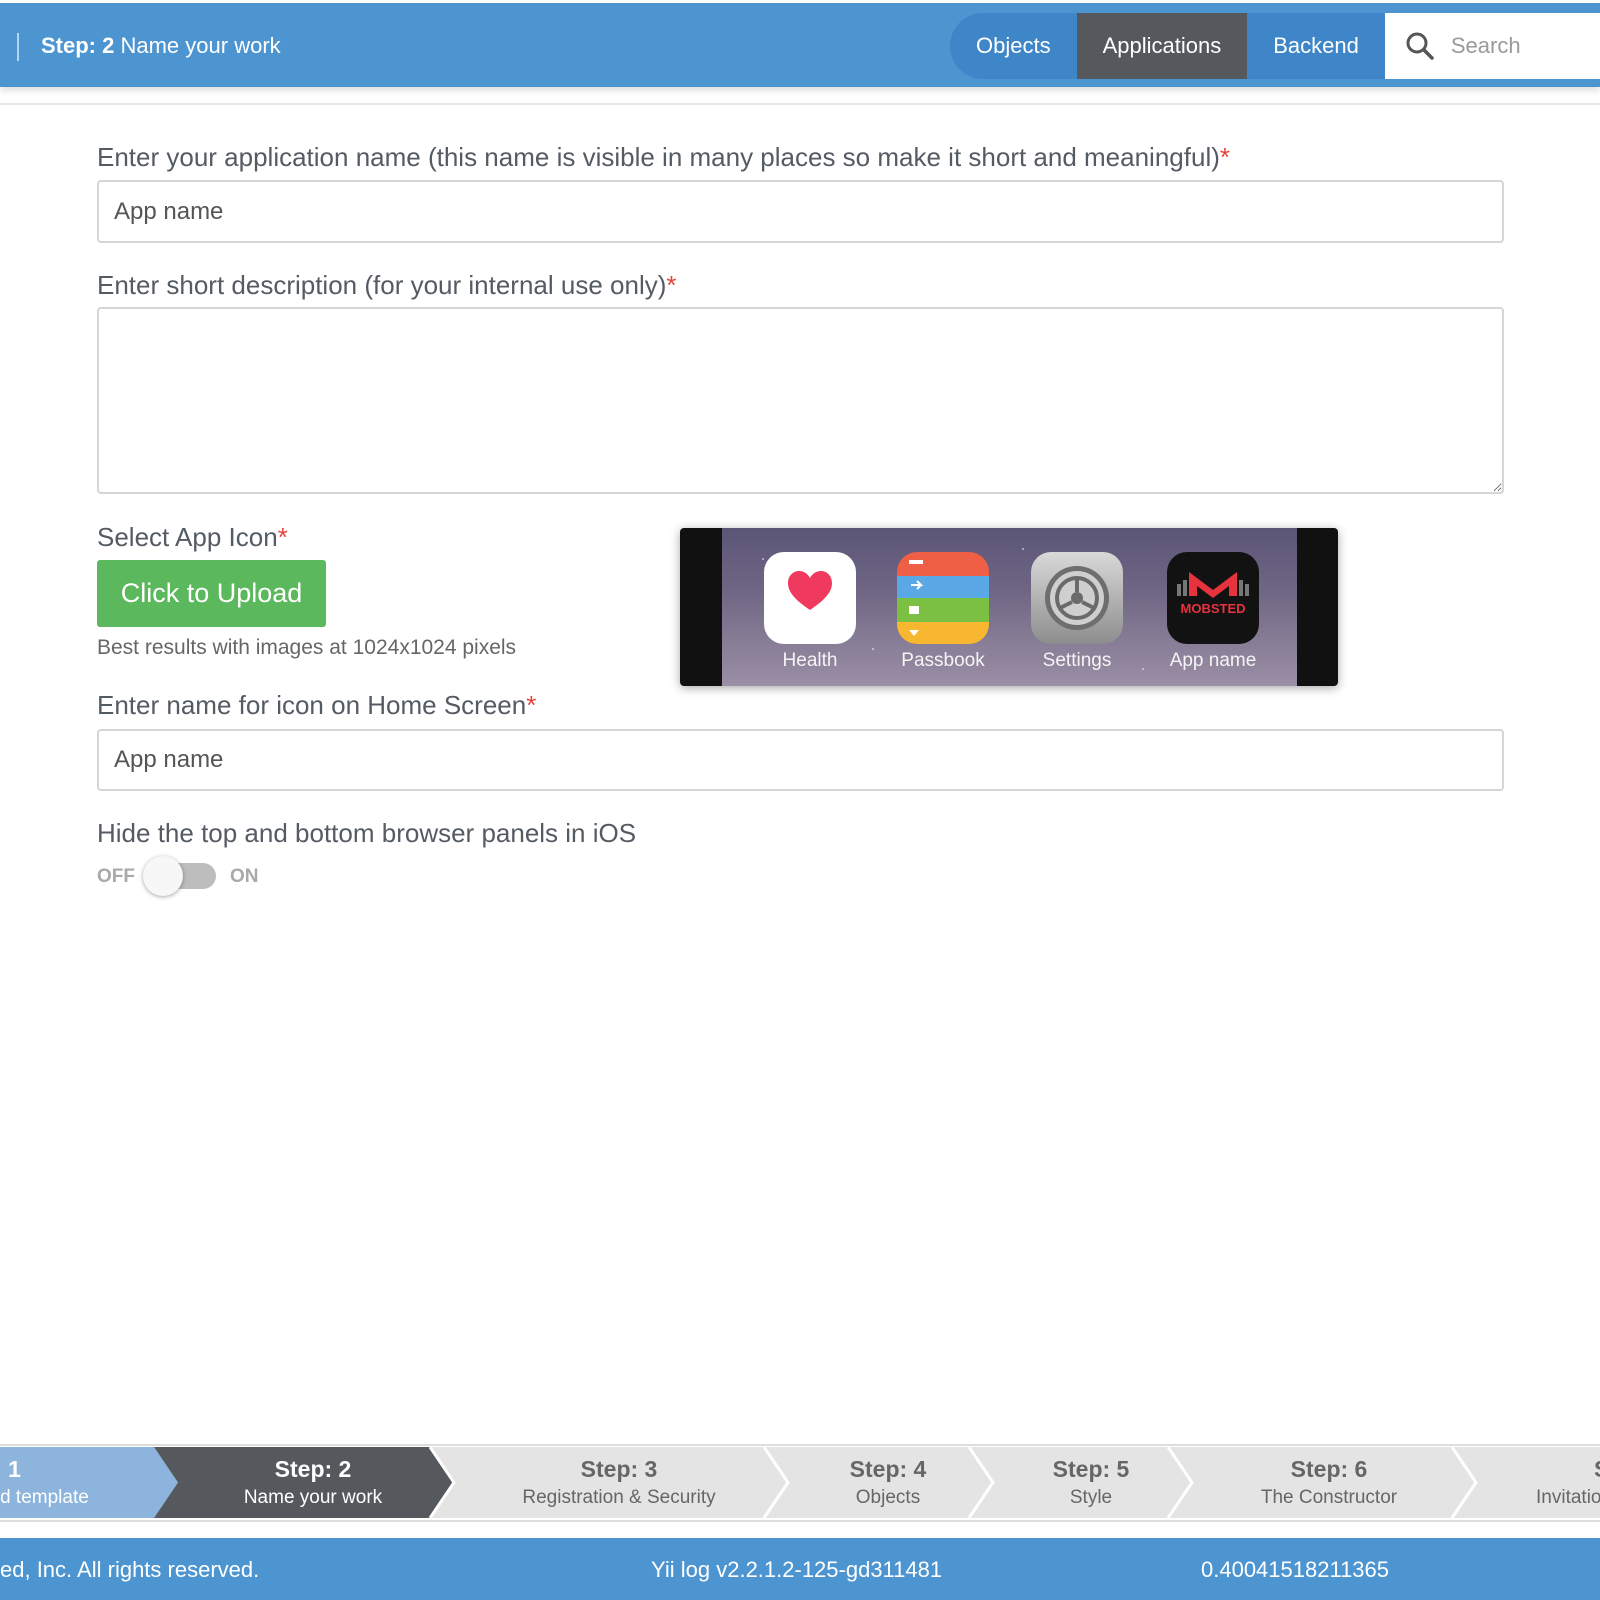 This screenshot has width=1600, height=1600. What do you see at coordinates (313, 1497) in the screenshot?
I see `wizard-step-sub: Name your work` at bounding box center [313, 1497].